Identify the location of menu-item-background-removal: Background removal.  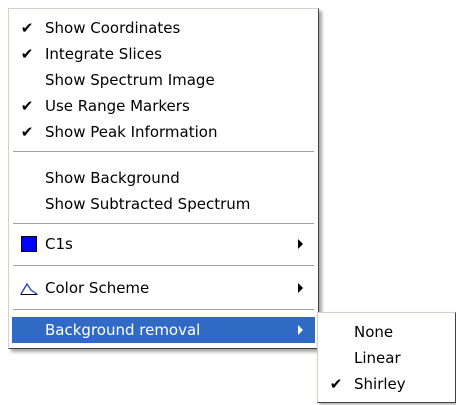
(163, 330).